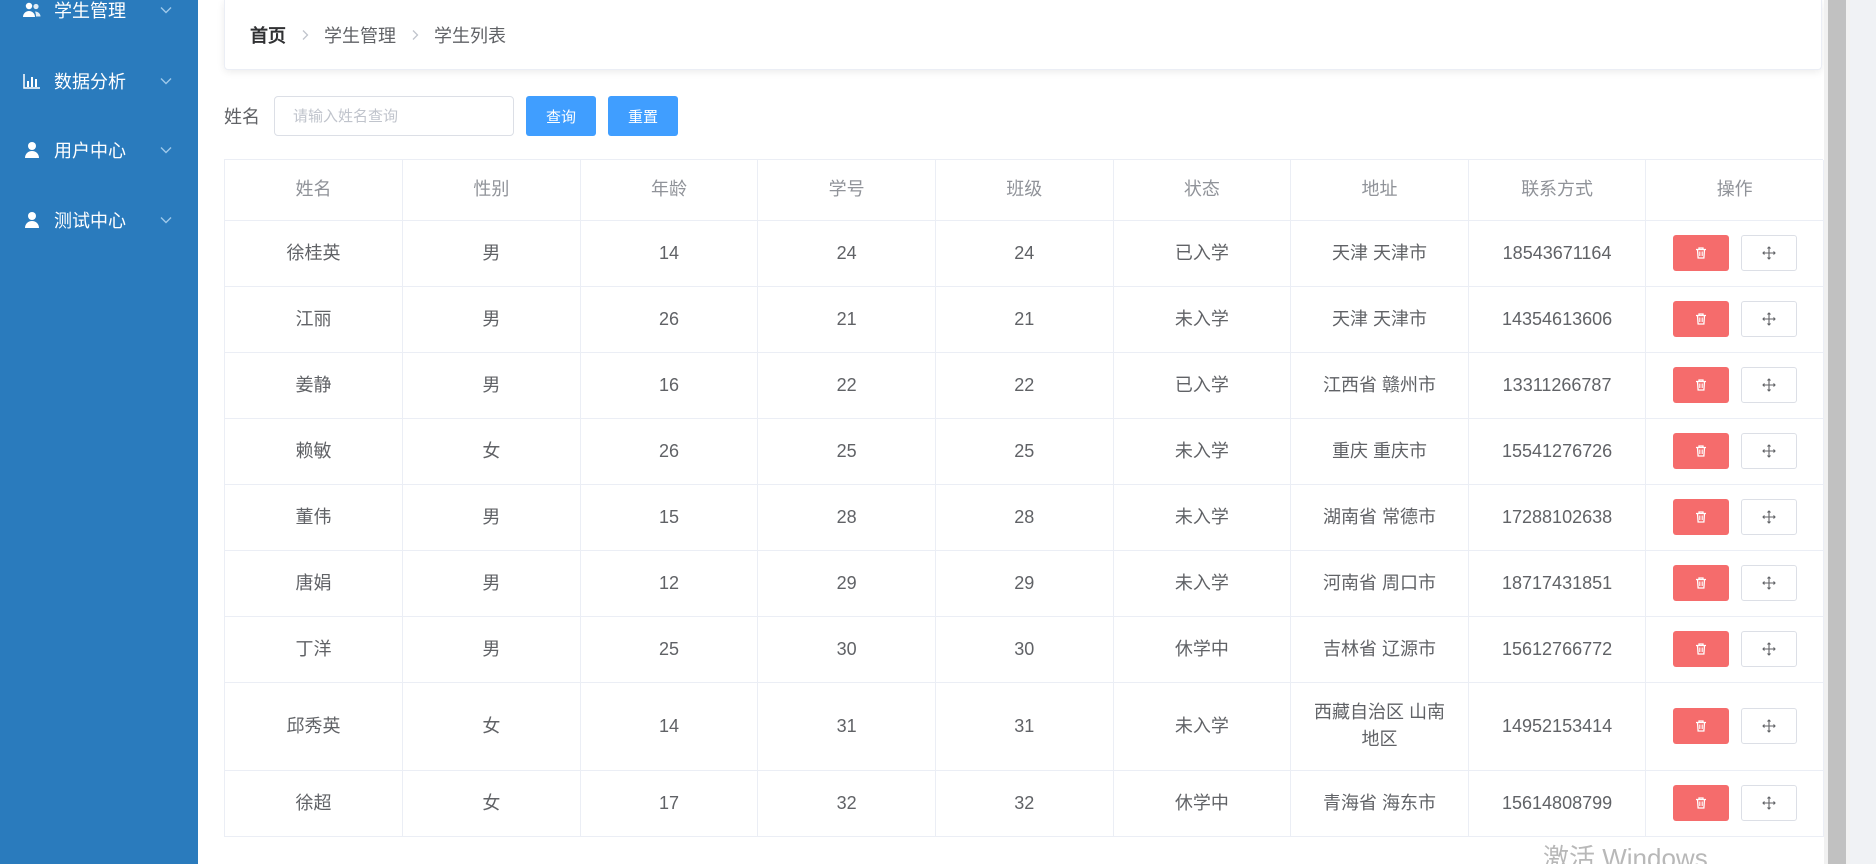 The image size is (1876, 864). I want to click on cell-name: 赖敏, so click(314, 451).